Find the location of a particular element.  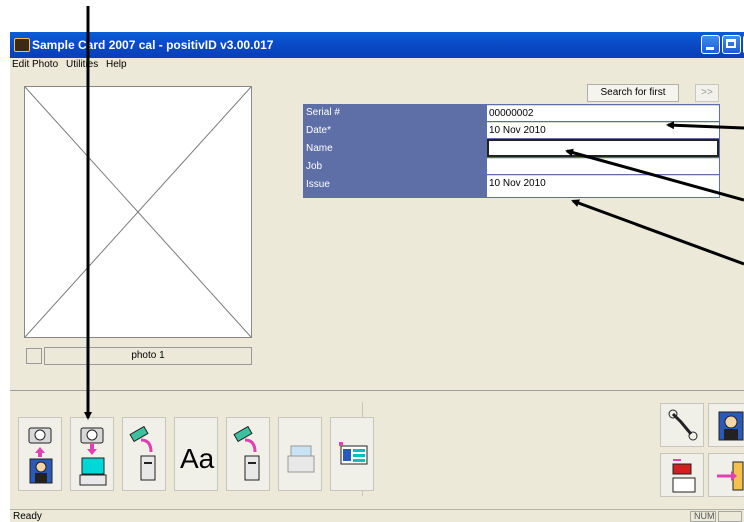

arrow-to-issue-field is located at coordinates (657, 232).